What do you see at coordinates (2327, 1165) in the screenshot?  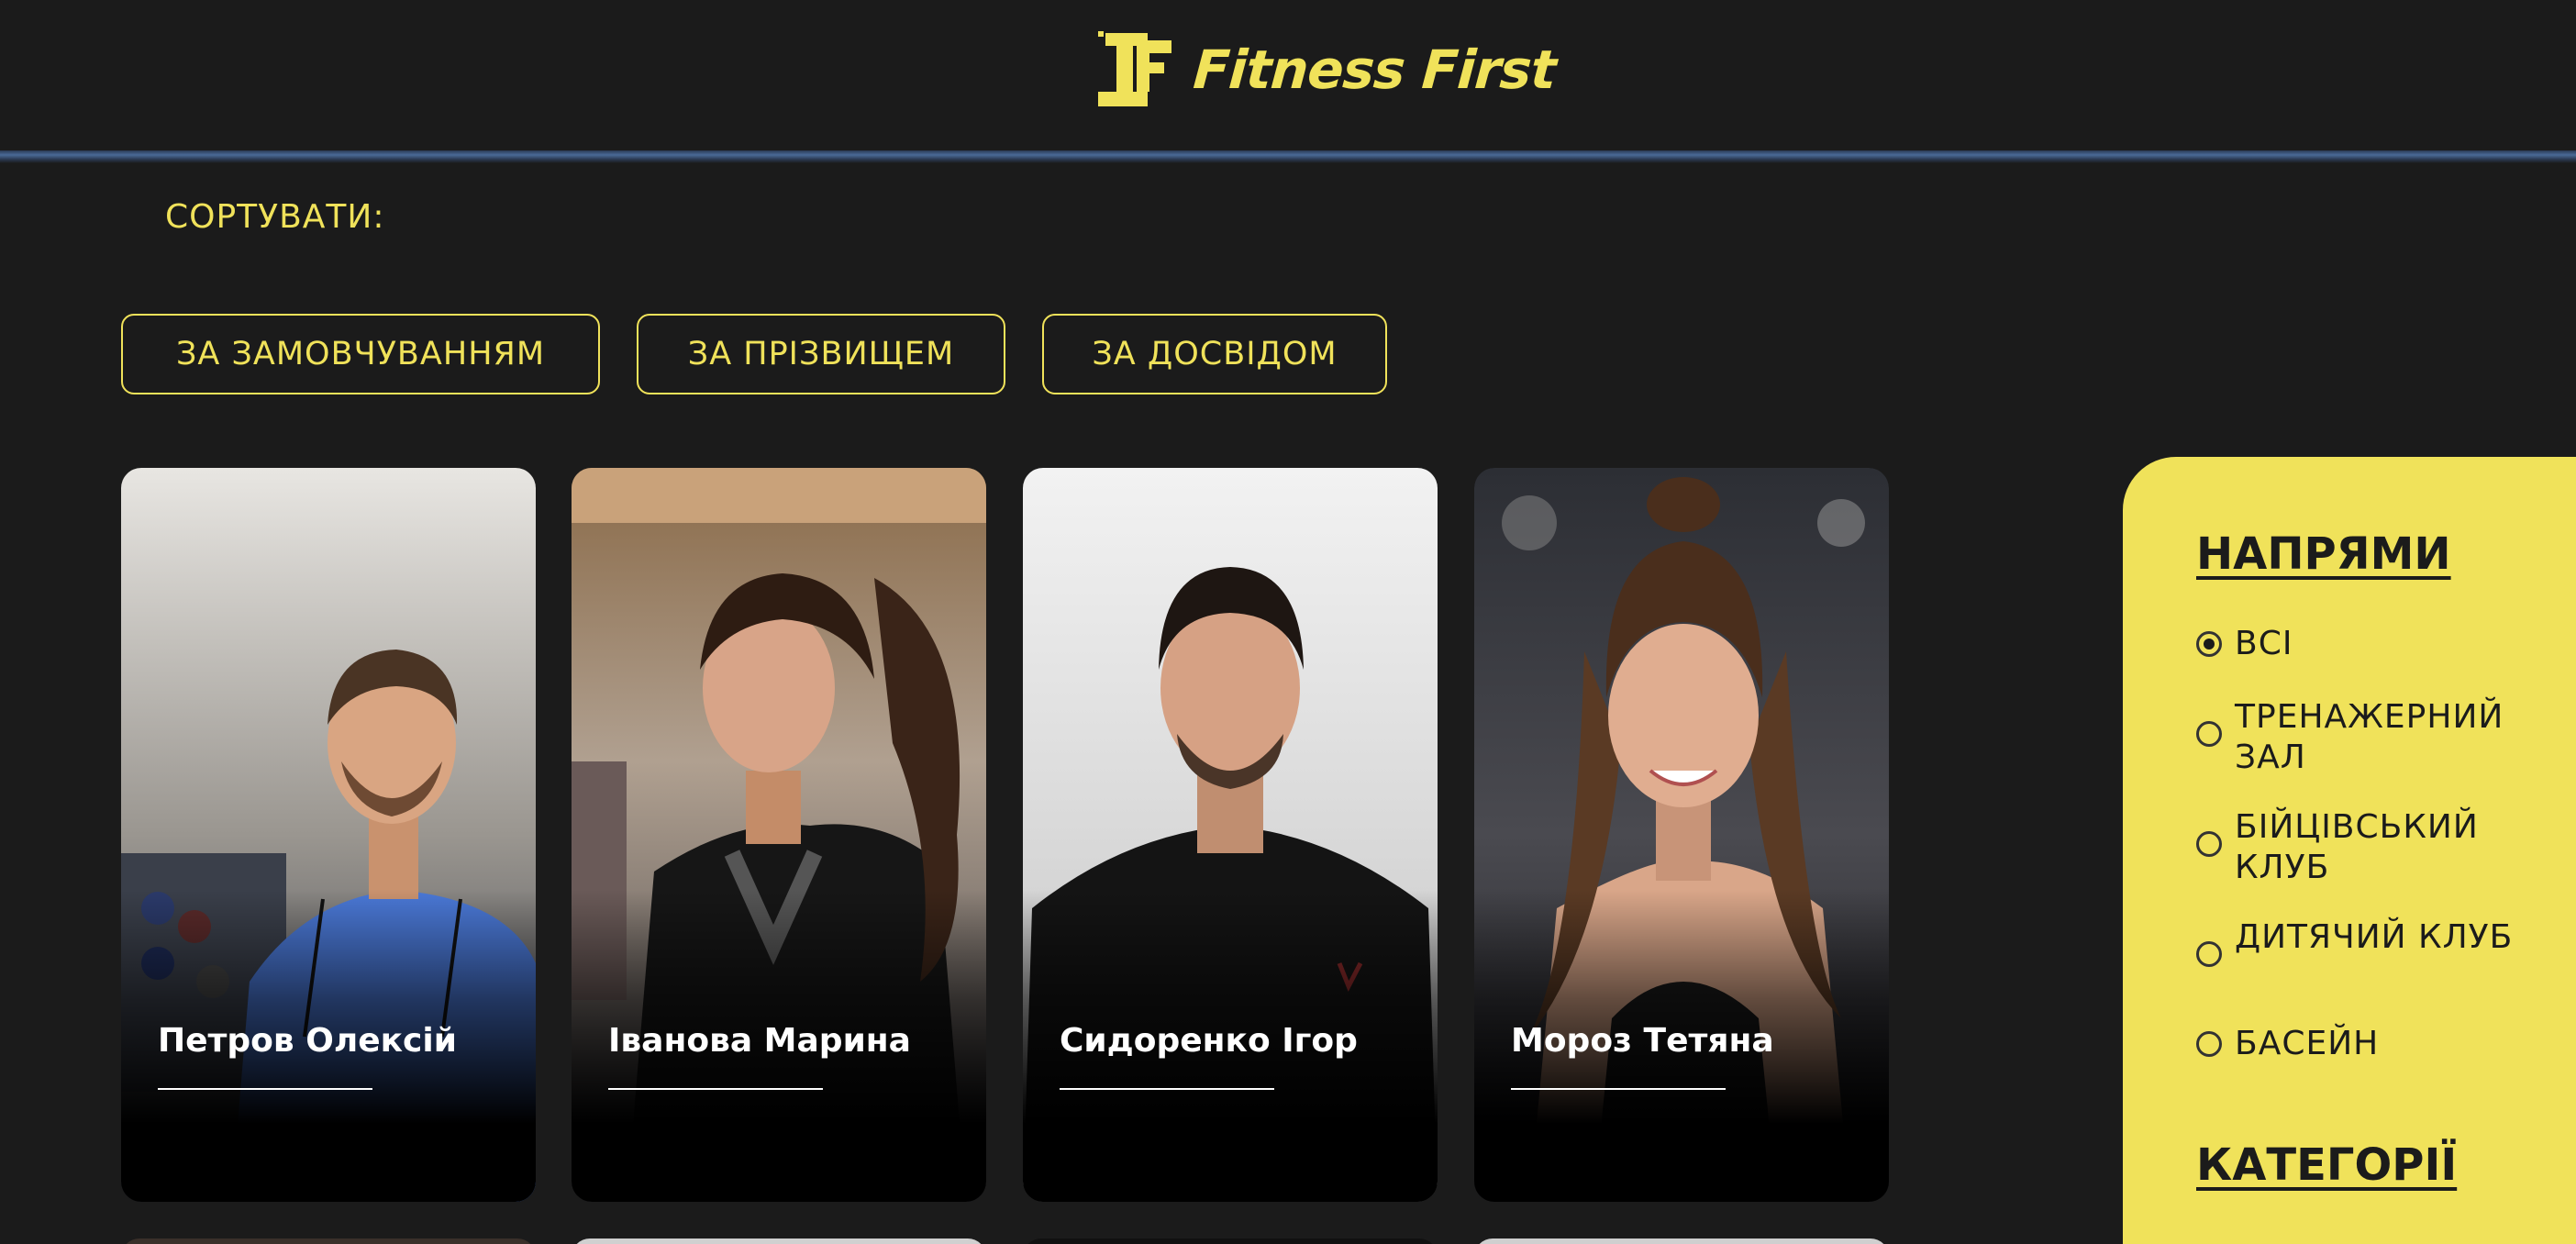 I see `categories-title: КАТЕГОРІЇ` at bounding box center [2327, 1165].